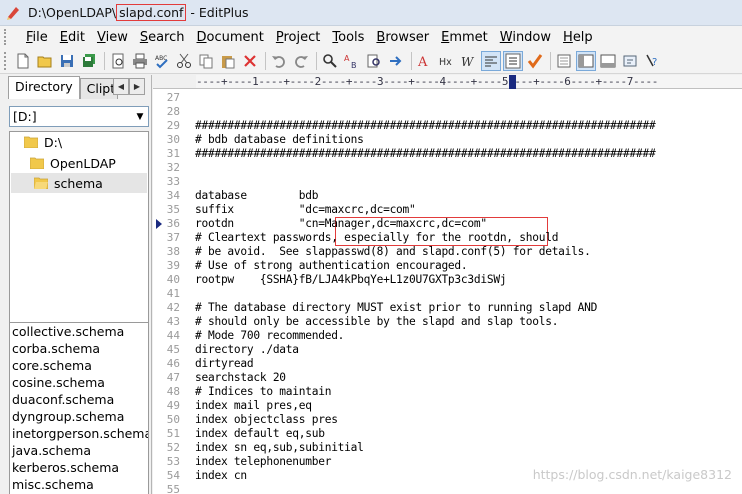  What do you see at coordinates (173, 125) in the screenshot?
I see `line-number: 29` at bounding box center [173, 125].